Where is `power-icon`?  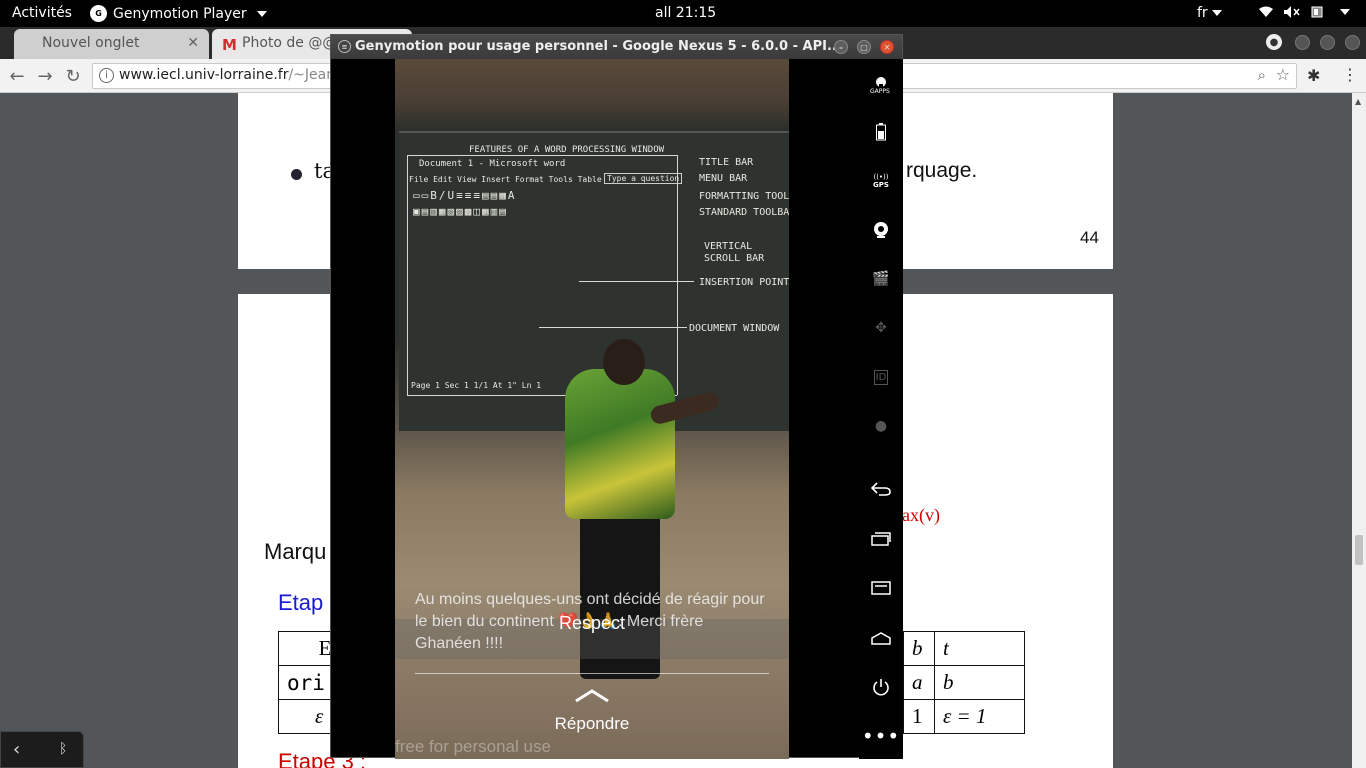
power-icon is located at coordinates (881, 687).